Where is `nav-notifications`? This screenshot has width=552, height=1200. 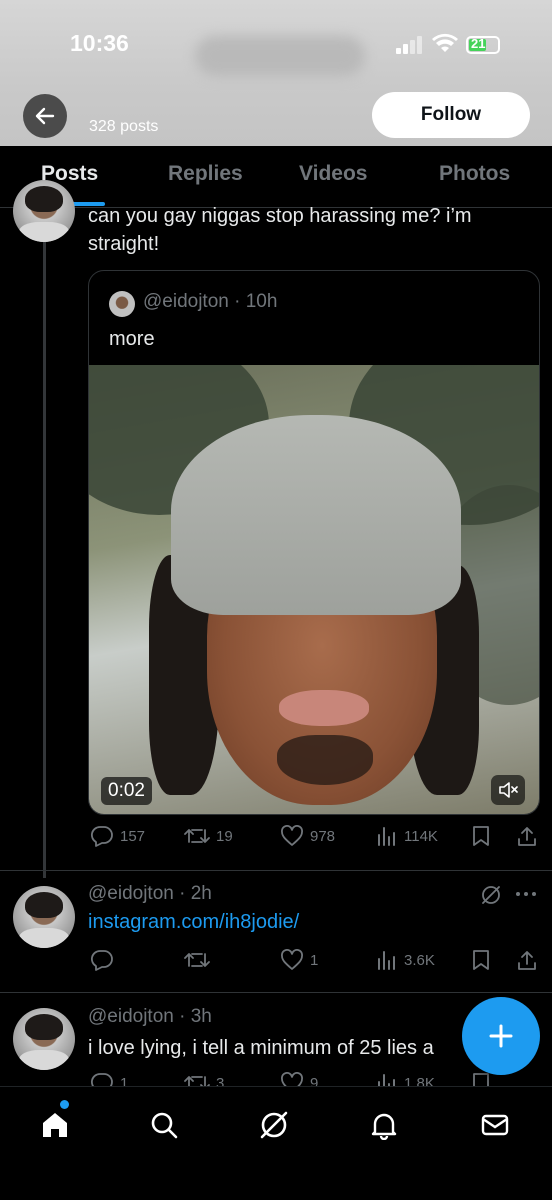 nav-notifications is located at coordinates (384, 1125).